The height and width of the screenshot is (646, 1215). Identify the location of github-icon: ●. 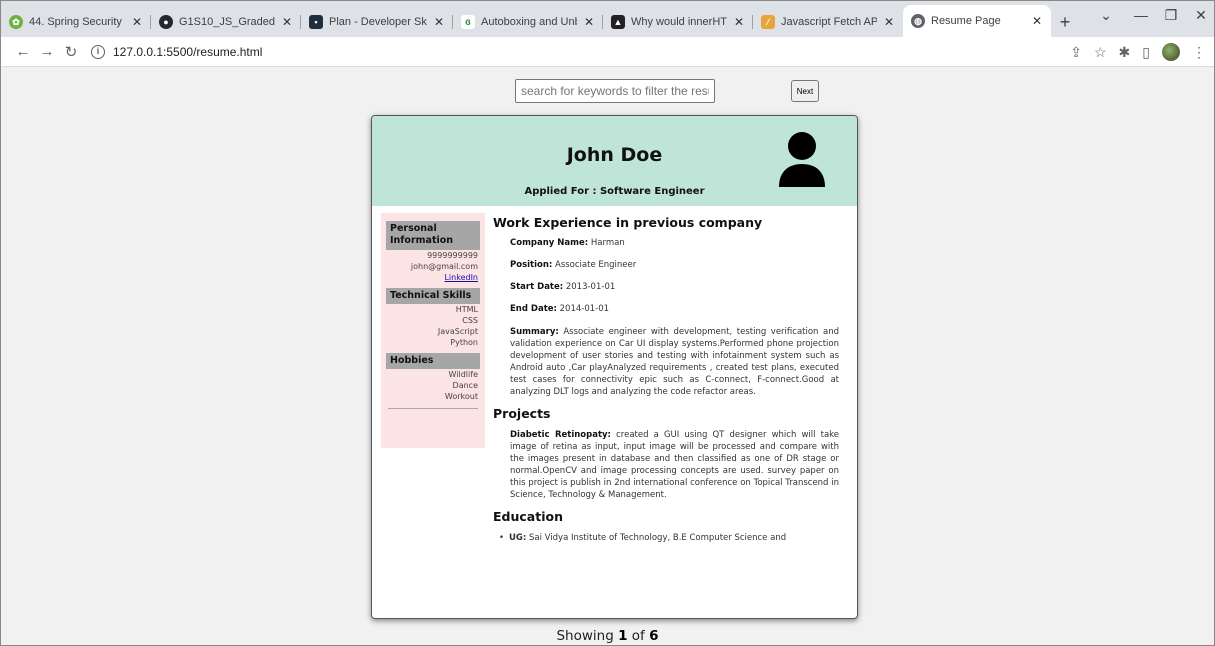
(166, 22).